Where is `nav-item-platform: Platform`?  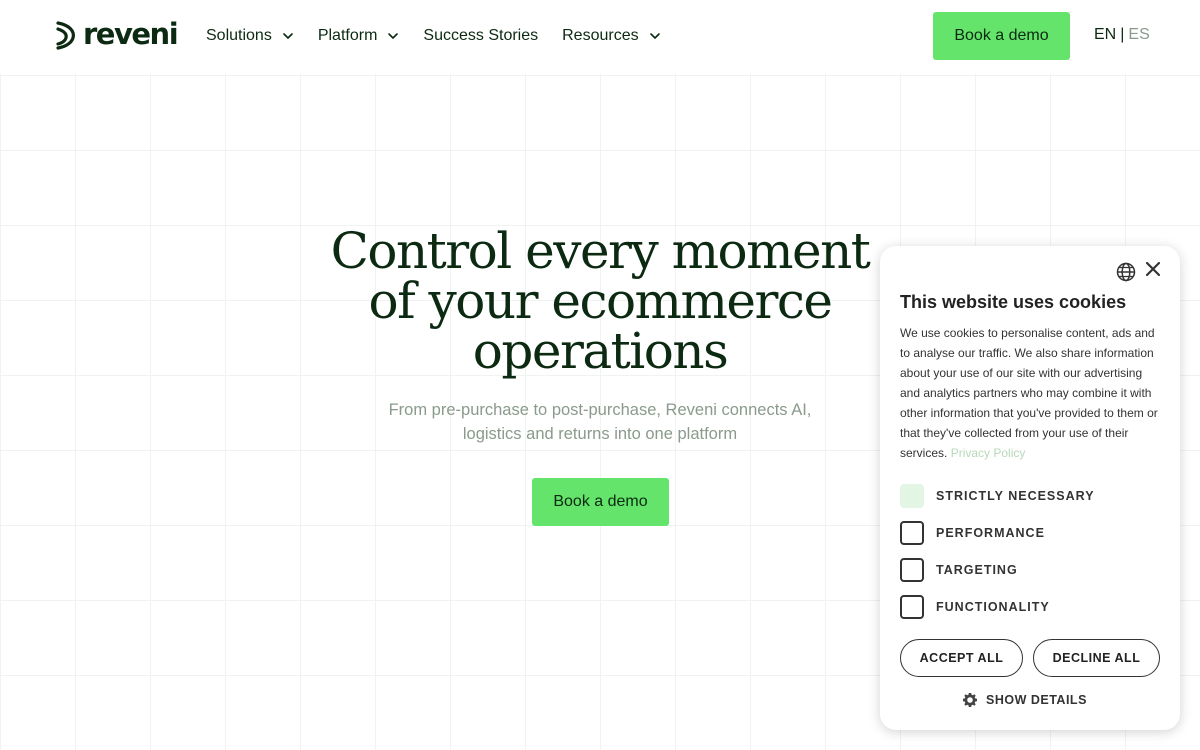
nav-item-platform: Platform is located at coordinates (359, 36).